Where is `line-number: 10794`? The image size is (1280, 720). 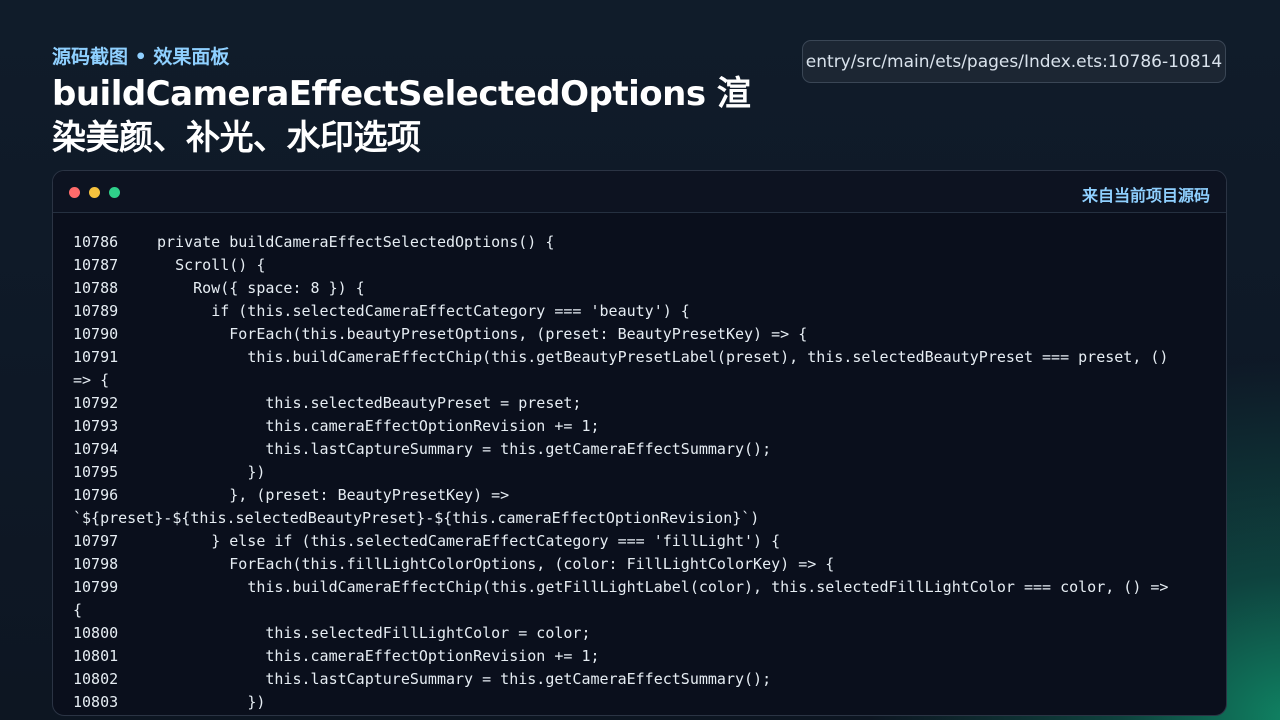
line-number: 10794 is located at coordinates (96, 449).